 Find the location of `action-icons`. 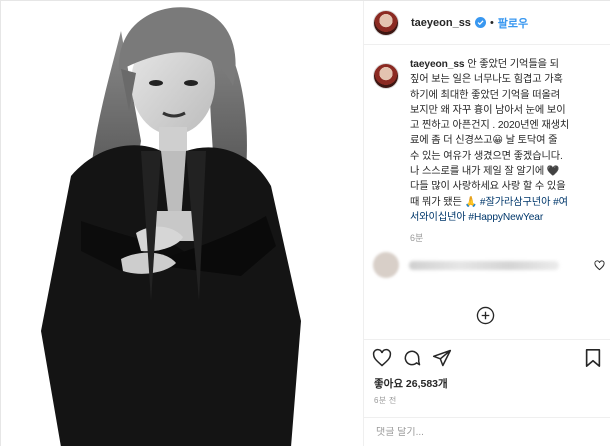

action-icons is located at coordinates (412, 358).